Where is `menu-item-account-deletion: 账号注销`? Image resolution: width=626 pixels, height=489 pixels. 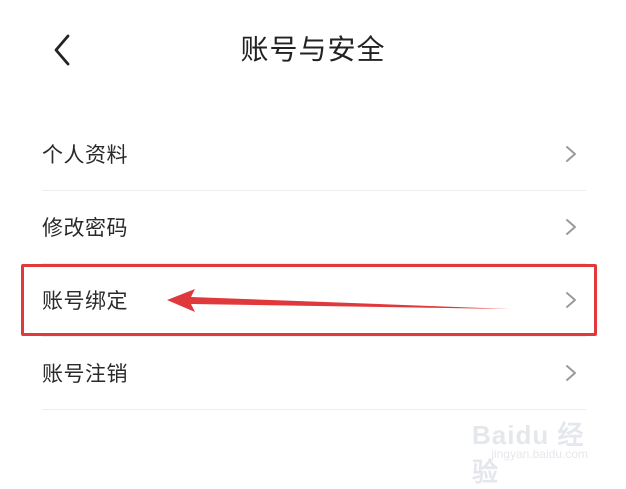 menu-item-account-deletion: 账号注销 is located at coordinates (313, 373).